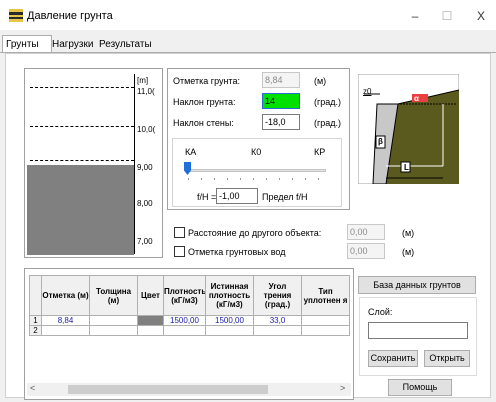  What do you see at coordinates (416, 98) in the screenshot?
I see `diagram-alpha-label: α` at bounding box center [416, 98].